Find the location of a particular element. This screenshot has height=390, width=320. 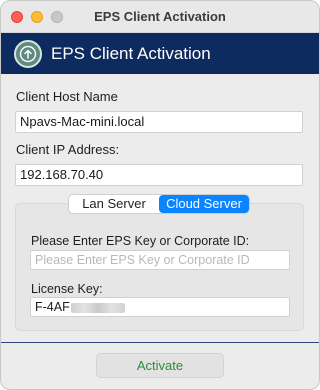

license-key-redacted is located at coordinates (97, 307).